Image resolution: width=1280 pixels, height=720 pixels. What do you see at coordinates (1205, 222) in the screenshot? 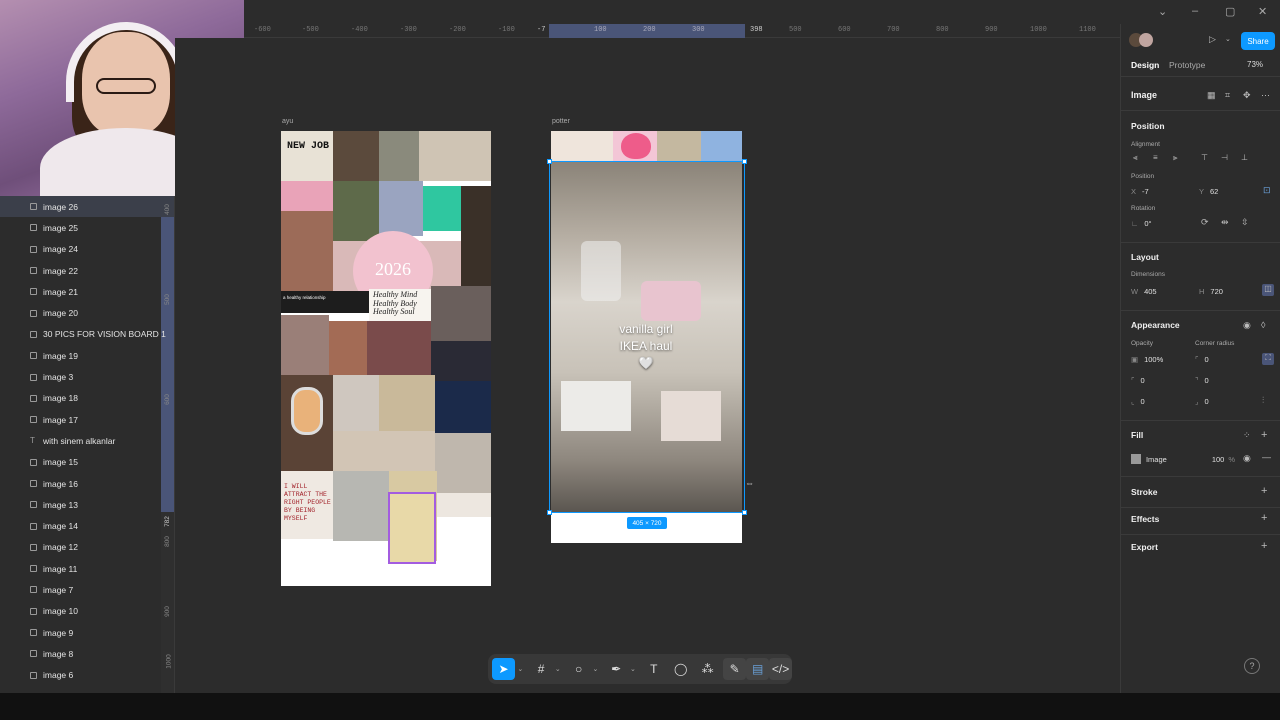
I see `rotate-icon: ⟳` at bounding box center [1205, 222].